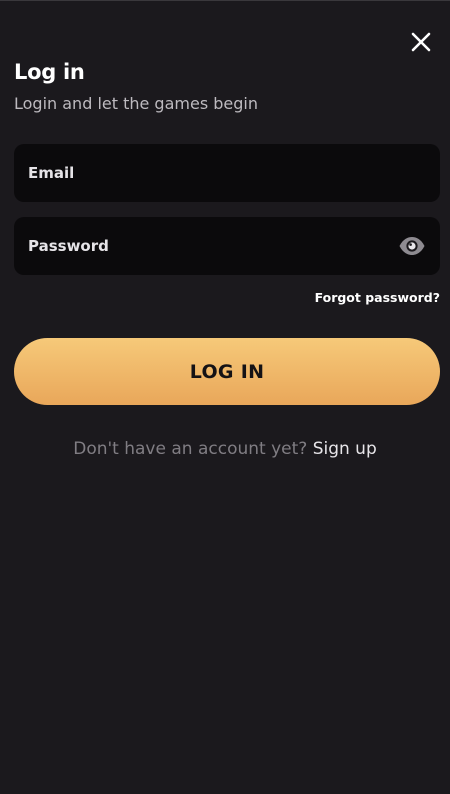 The width and height of the screenshot is (450, 794). What do you see at coordinates (136, 103) in the screenshot?
I see `page-subtitle: Login and let the games begin` at bounding box center [136, 103].